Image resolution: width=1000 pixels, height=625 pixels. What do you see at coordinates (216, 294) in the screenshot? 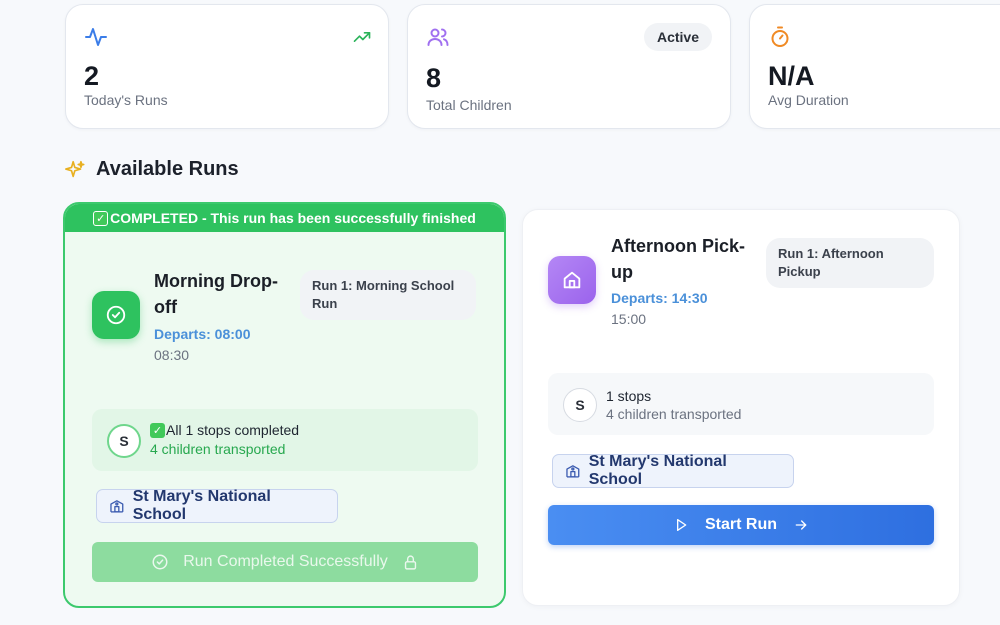
I see `run-title: Morning Drop- off` at bounding box center [216, 294].